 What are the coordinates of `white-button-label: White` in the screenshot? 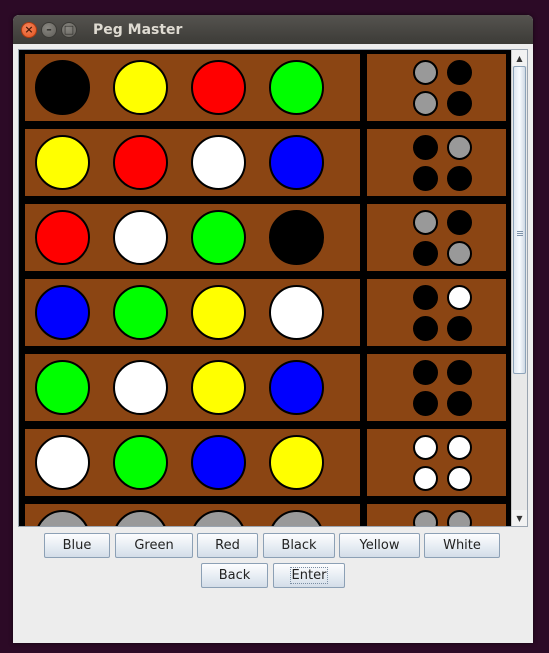 It's located at (462, 545).